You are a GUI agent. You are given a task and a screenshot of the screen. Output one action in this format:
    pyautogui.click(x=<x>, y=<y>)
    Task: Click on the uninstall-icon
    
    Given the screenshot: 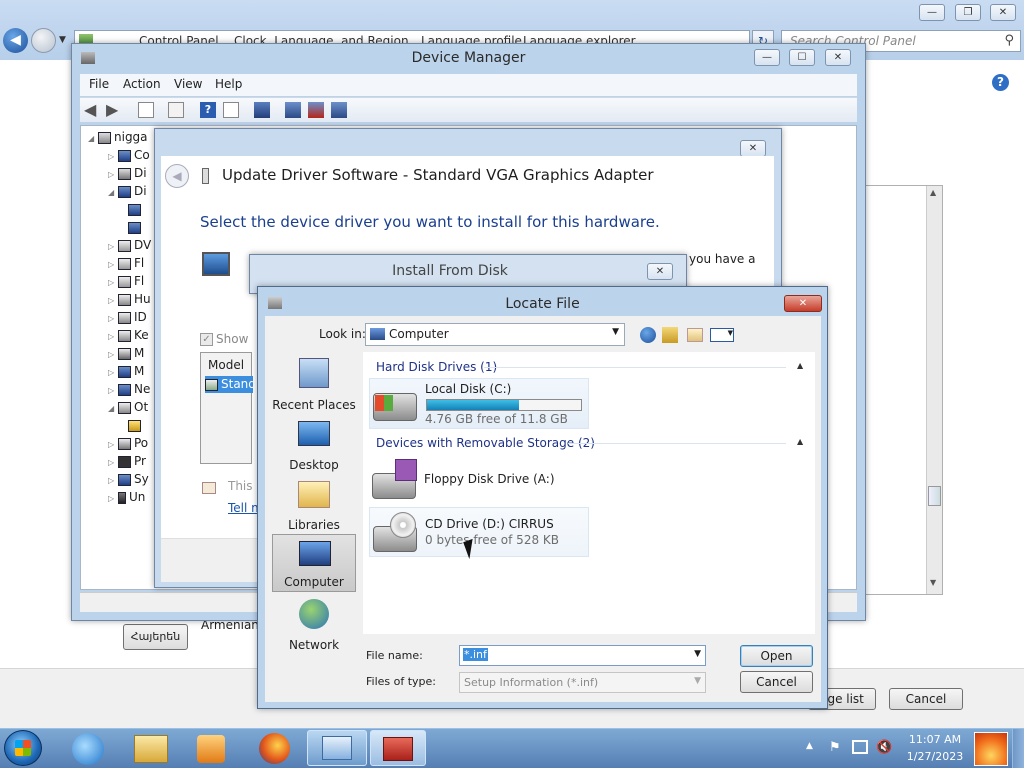 What is the action you would take?
    pyautogui.click(x=316, y=110)
    